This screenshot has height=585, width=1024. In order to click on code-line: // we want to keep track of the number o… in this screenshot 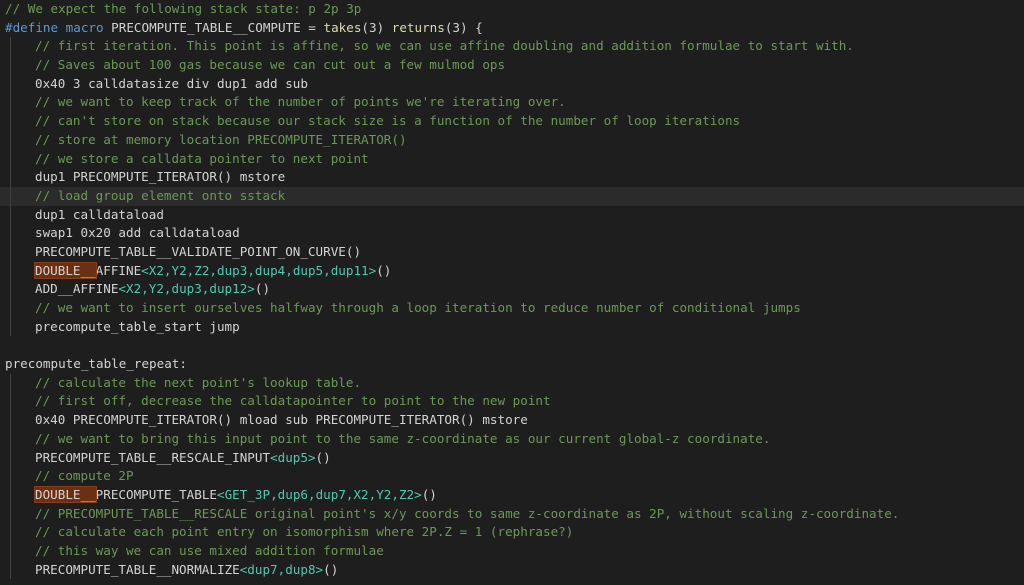, I will do `click(512, 103)`.